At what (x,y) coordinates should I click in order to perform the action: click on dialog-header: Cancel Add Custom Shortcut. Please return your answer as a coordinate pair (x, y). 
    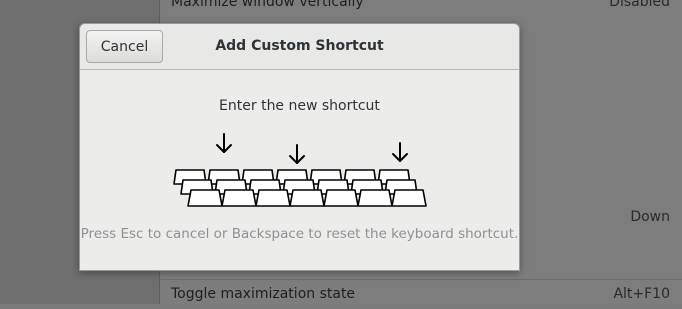
    Looking at the image, I should click on (299, 47).